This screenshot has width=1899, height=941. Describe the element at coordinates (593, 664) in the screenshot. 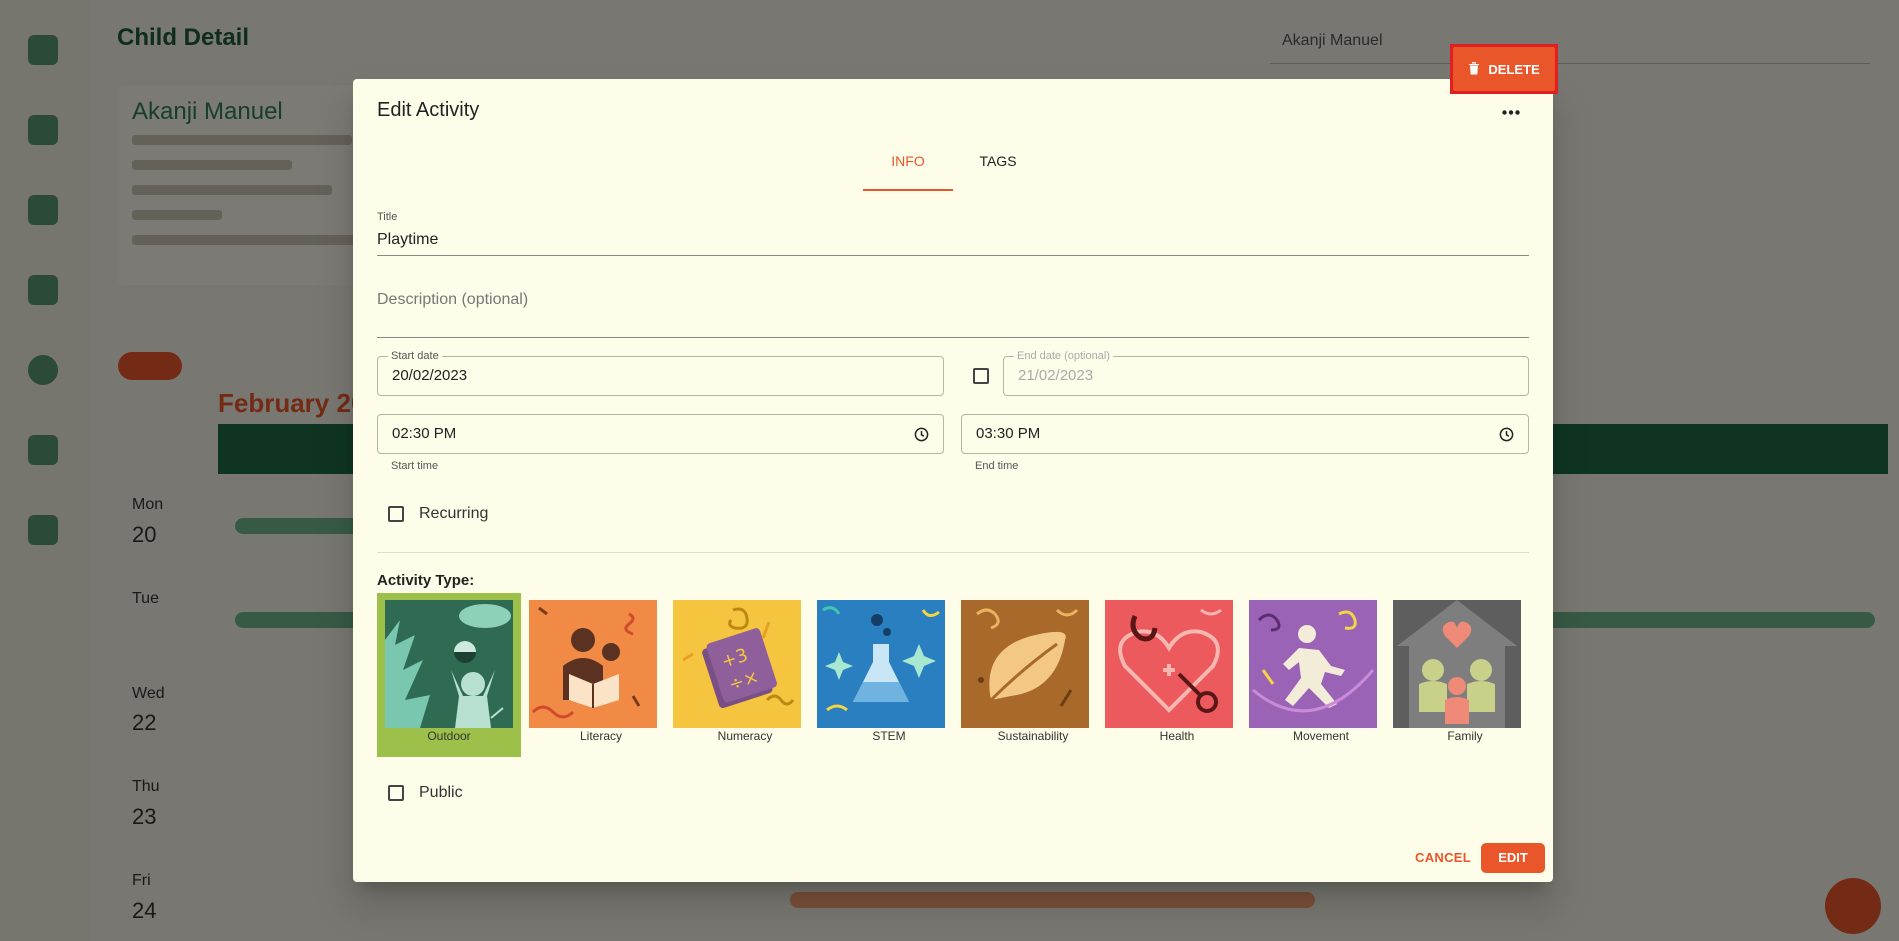

I see `literacy-icon` at that location.